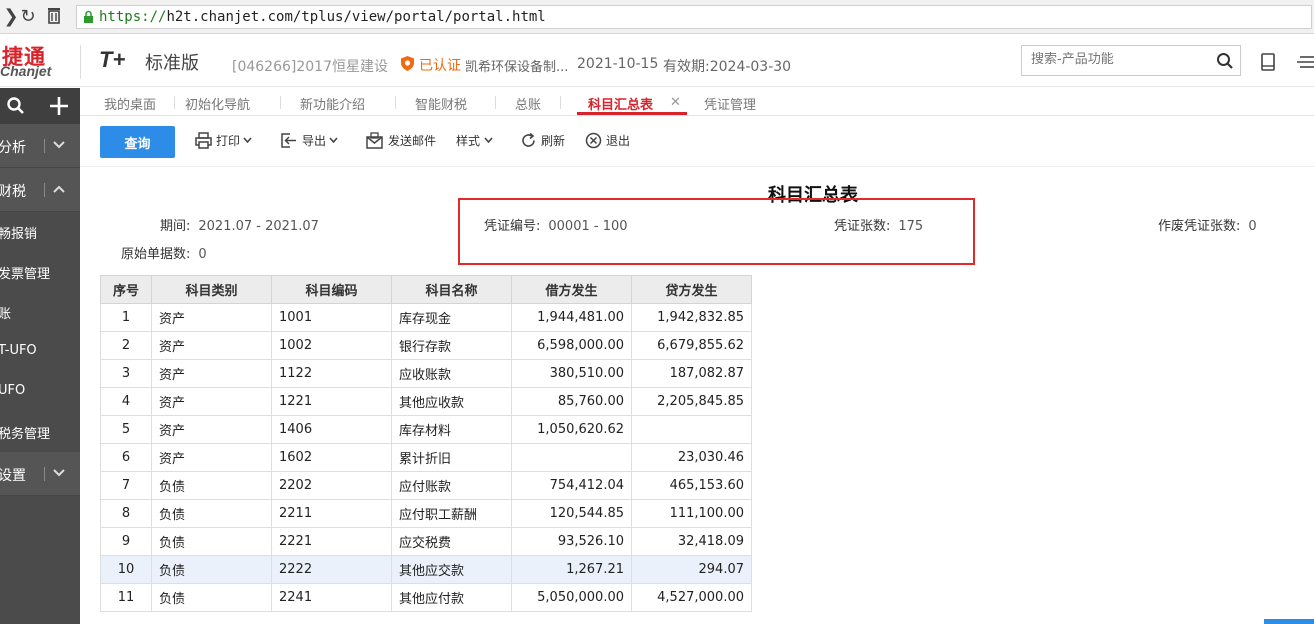 Image resolution: width=1314 pixels, height=624 pixels. What do you see at coordinates (451, 289) in the screenshot?
I see `column-header: 科目名称` at bounding box center [451, 289].